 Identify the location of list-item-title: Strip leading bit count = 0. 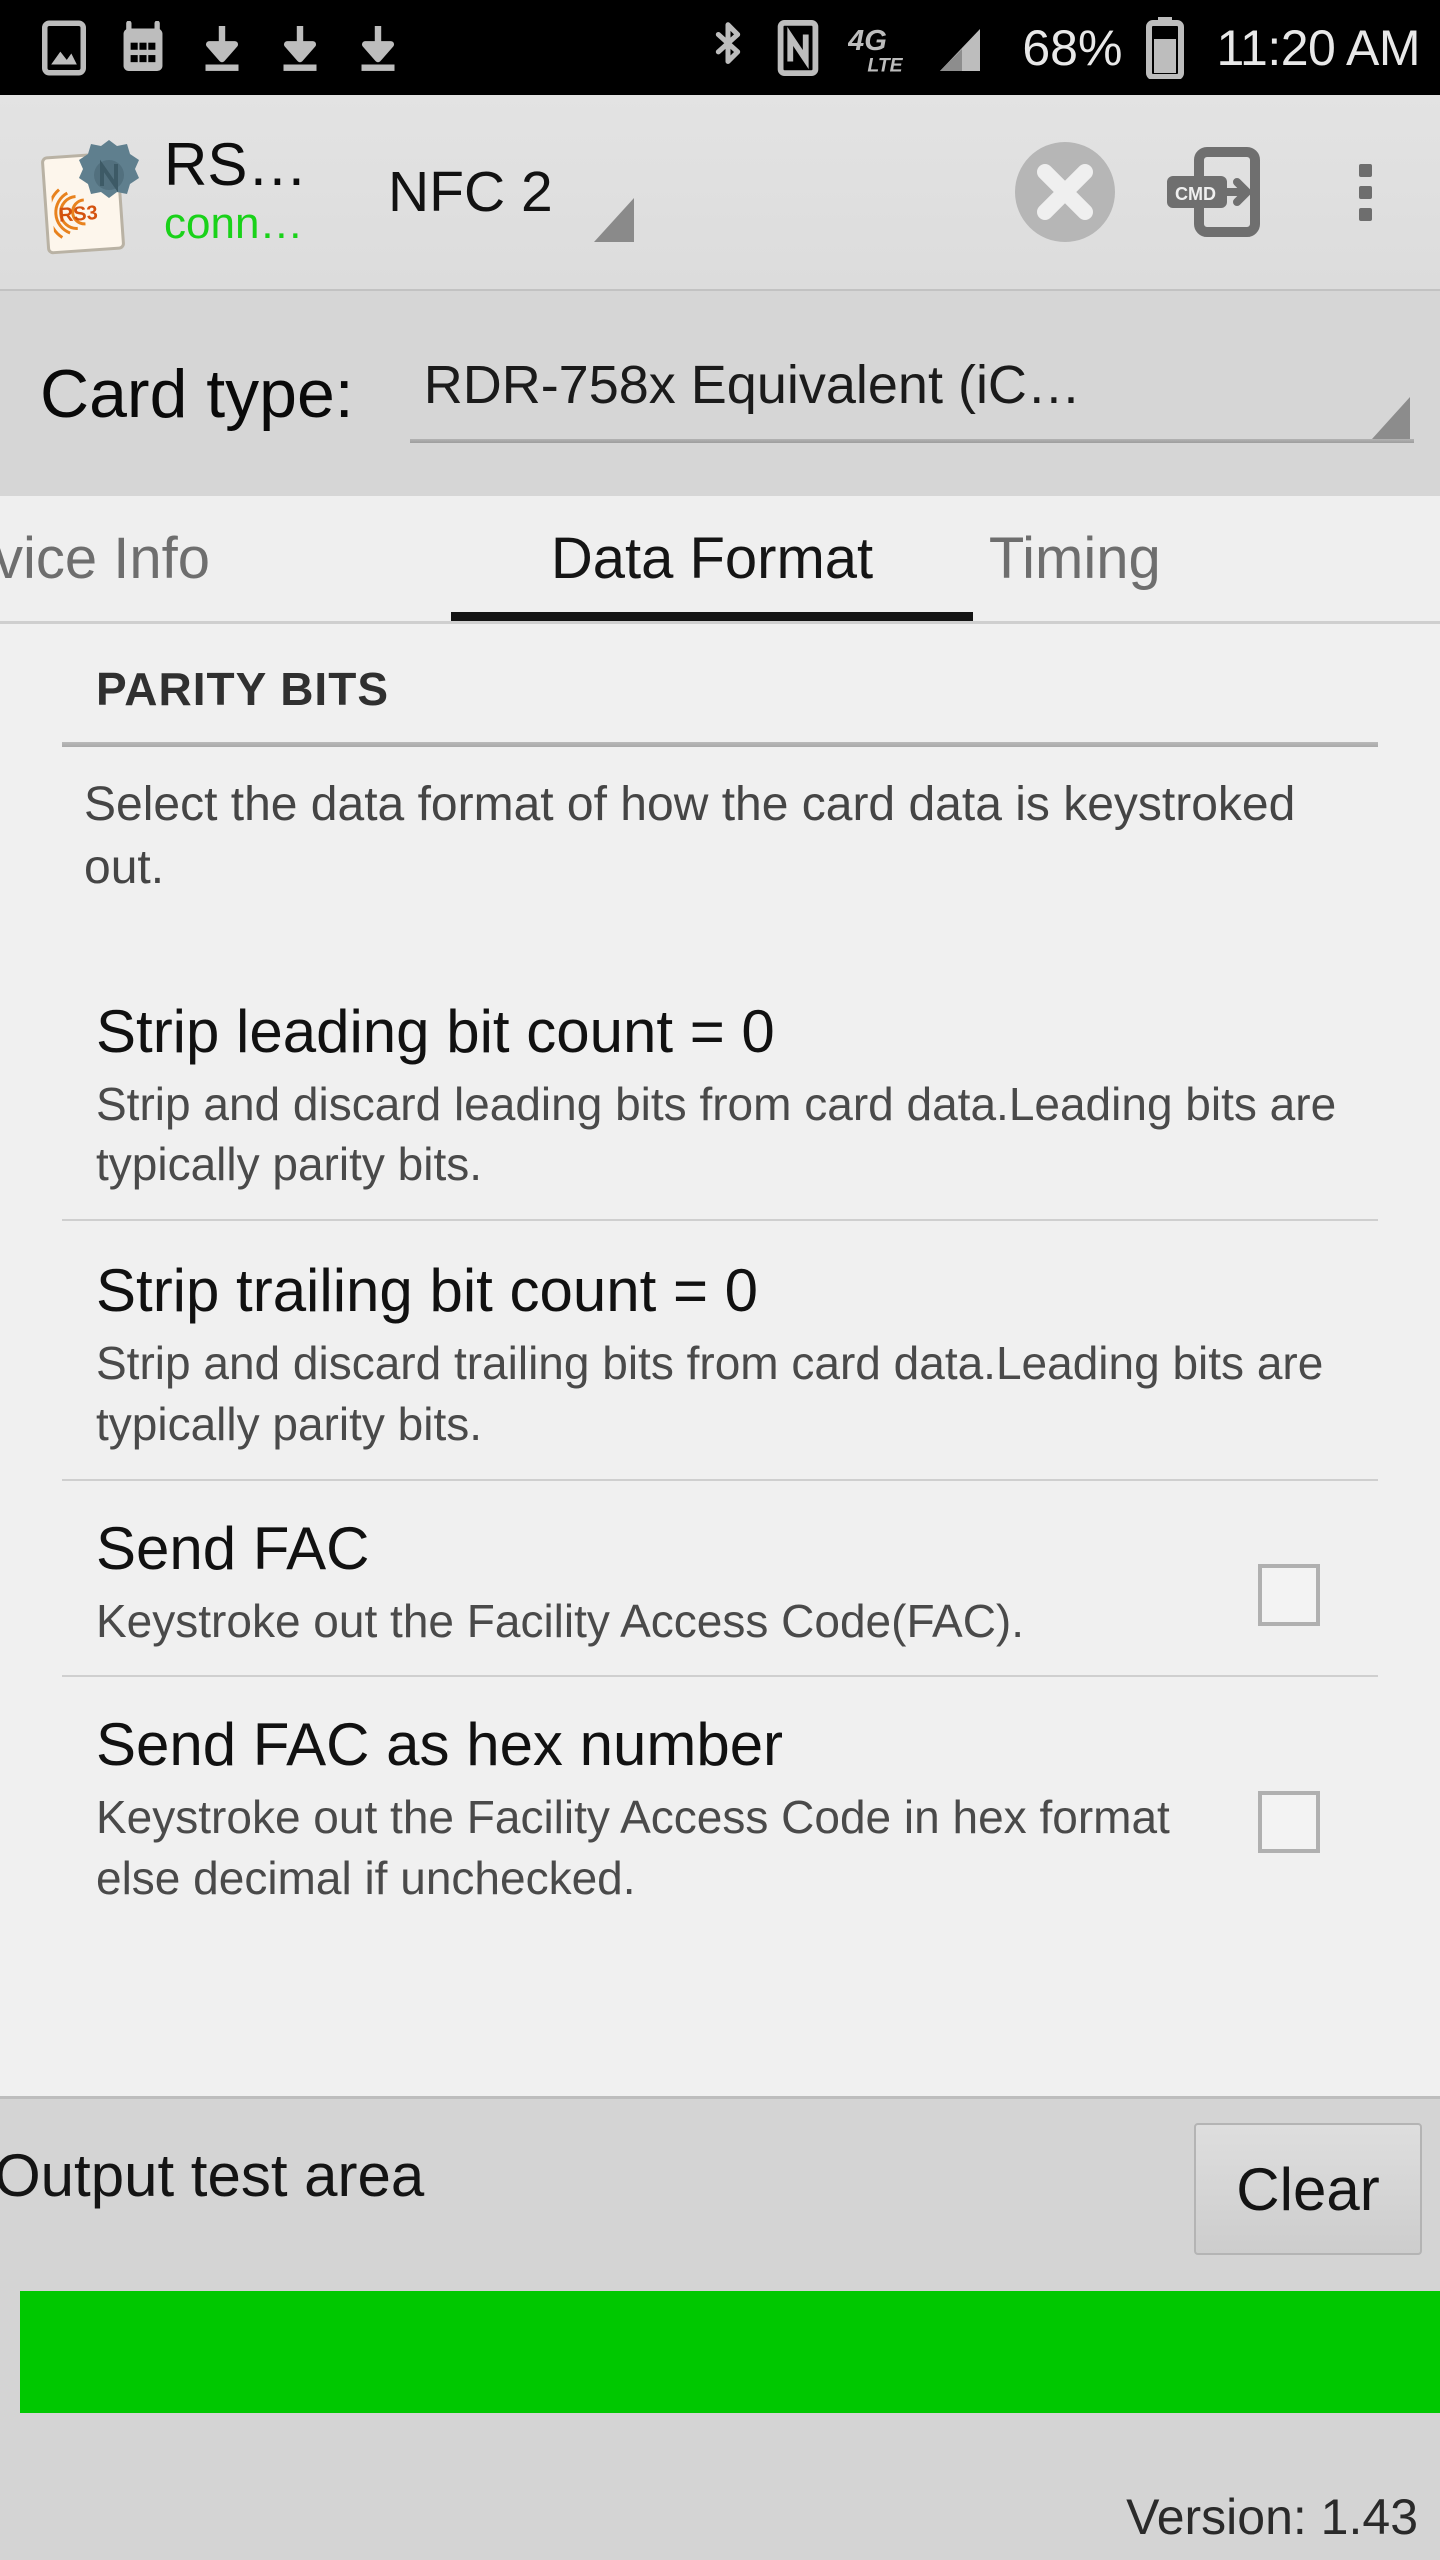
(435, 1031).